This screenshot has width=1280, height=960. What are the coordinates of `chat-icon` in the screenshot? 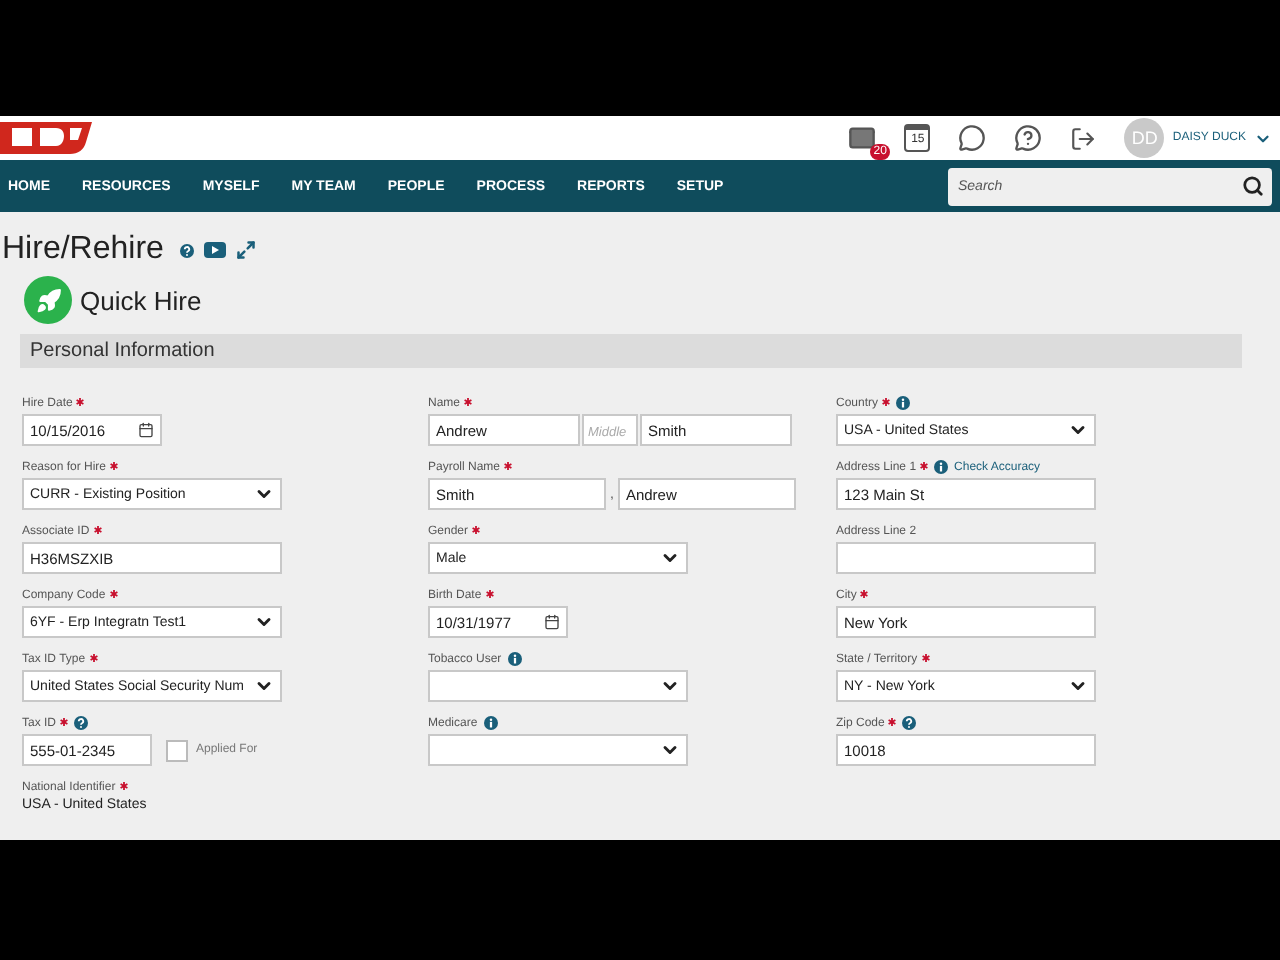 It's located at (972, 138).